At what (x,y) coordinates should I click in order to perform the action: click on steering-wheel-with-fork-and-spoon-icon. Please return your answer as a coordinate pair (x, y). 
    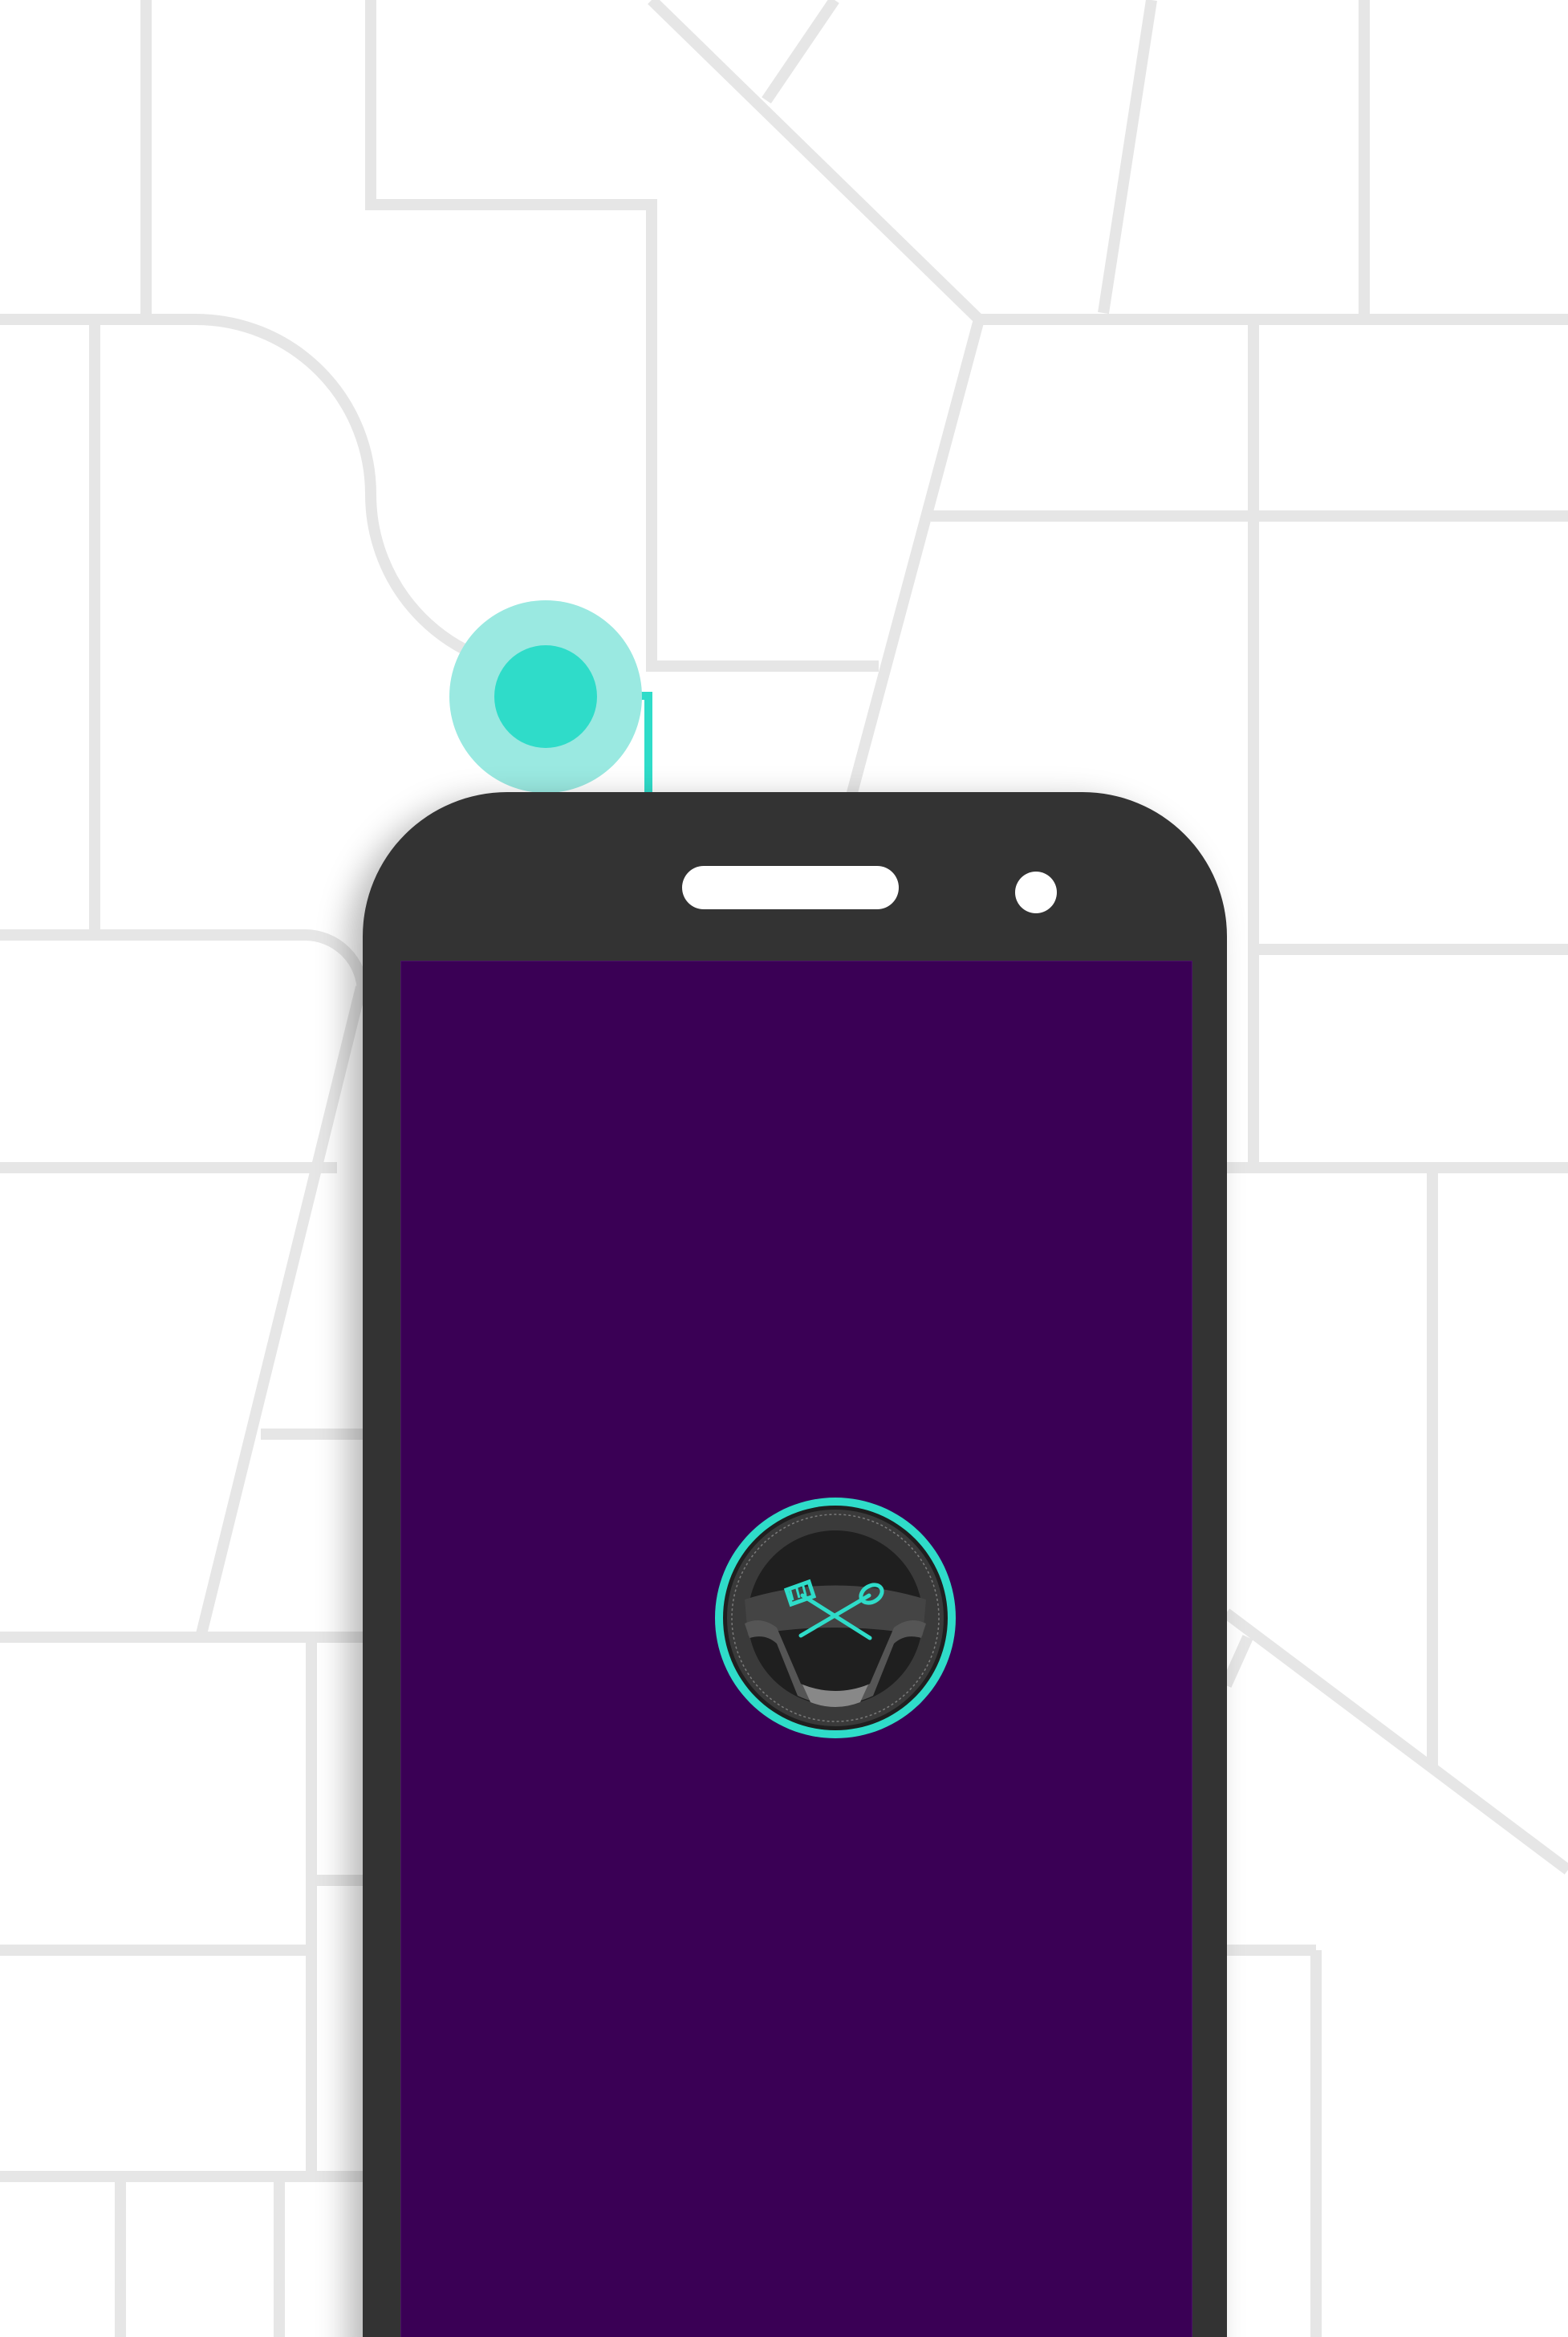
    Looking at the image, I should click on (835, 1618).